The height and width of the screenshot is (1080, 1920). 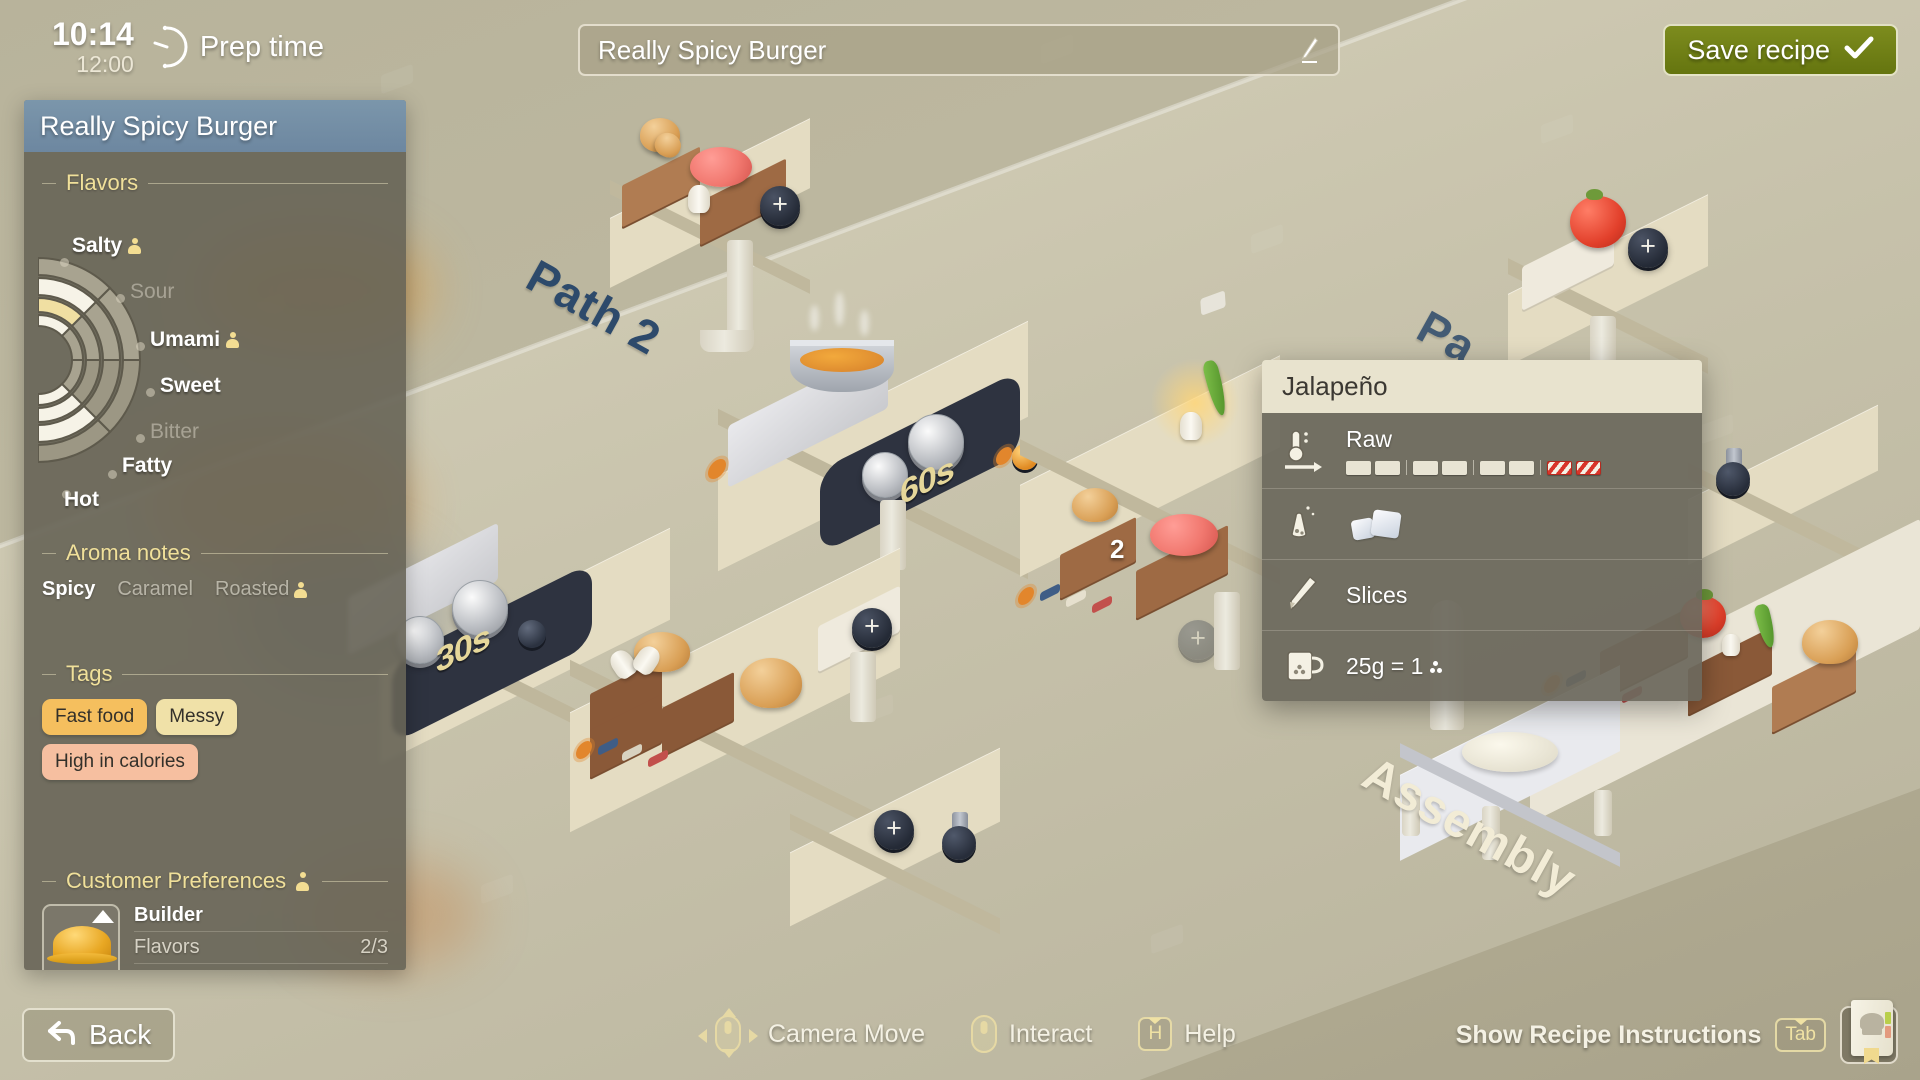 What do you see at coordinates (1514, 467) in the screenshot?
I see `heat-level-bar` at bounding box center [1514, 467].